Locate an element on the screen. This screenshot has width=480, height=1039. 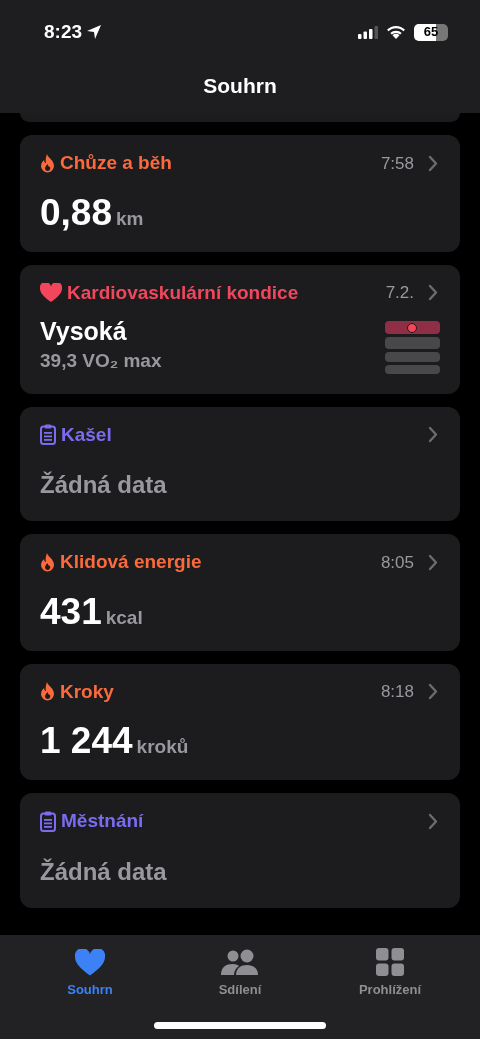
metric-unit: kcal is located at coordinates (124, 617).